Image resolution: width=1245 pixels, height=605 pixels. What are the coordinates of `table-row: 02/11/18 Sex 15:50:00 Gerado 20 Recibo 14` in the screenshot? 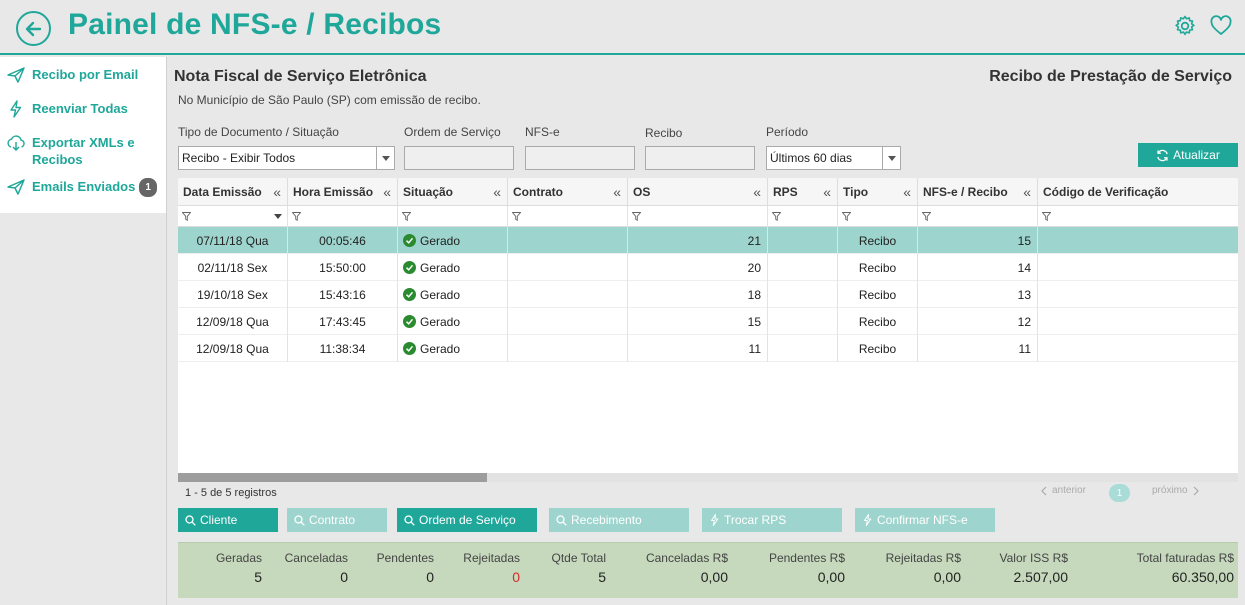 It's located at (708, 267).